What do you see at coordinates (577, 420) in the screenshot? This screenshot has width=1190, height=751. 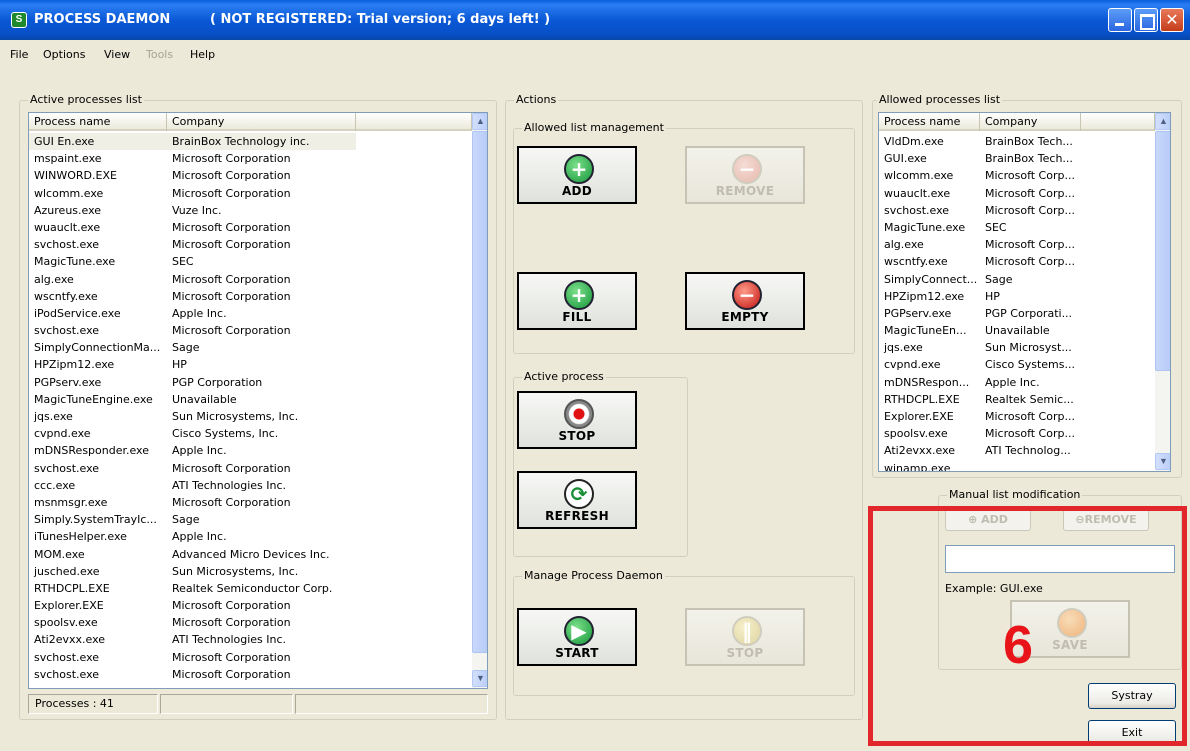 I see `stop-process-button: STOP` at bounding box center [577, 420].